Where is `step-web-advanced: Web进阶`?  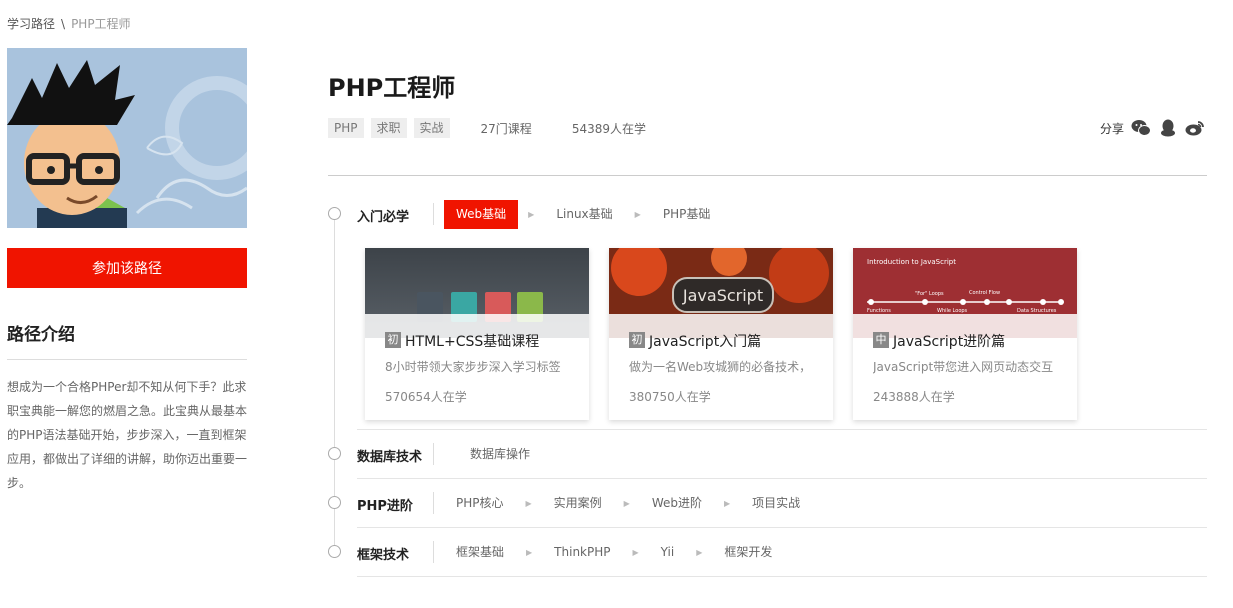 step-web-advanced: Web进阶 is located at coordinates (677, 503).